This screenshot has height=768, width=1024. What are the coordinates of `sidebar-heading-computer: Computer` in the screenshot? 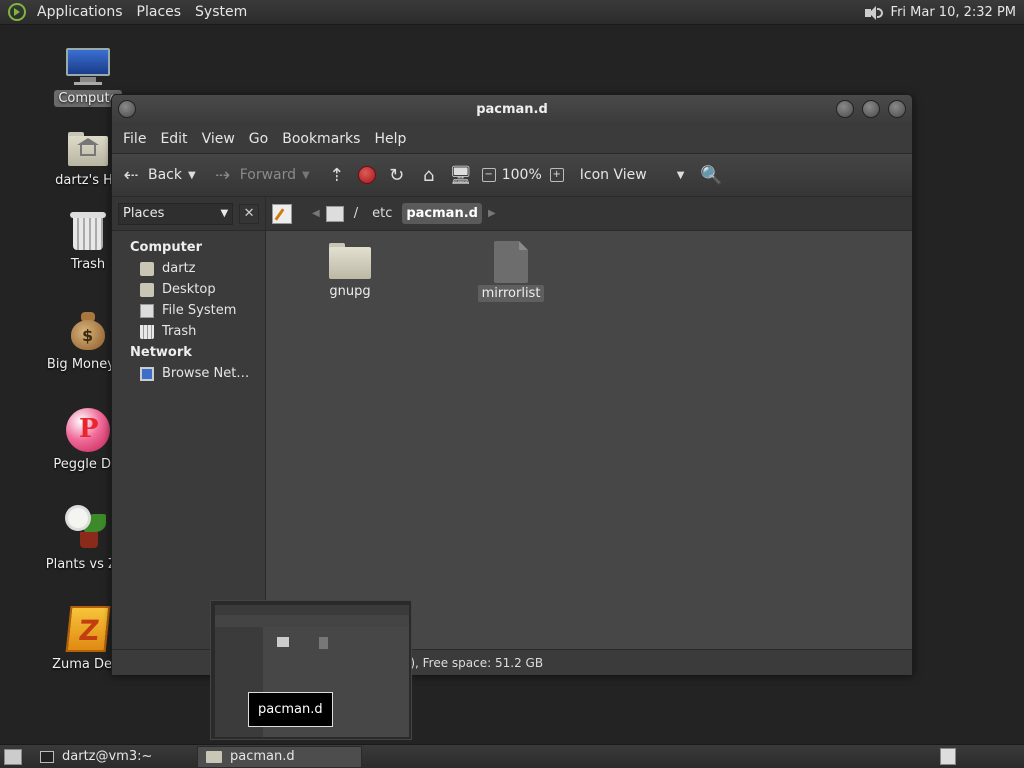 It's located at (166, 247).